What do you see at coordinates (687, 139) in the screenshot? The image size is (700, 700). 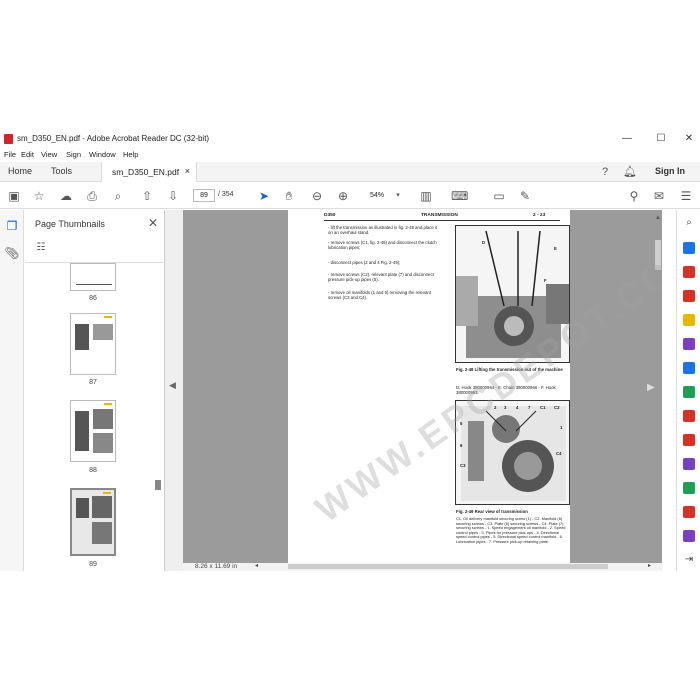 I see `close-window-button: ✕` at bounding box center [687, 139].